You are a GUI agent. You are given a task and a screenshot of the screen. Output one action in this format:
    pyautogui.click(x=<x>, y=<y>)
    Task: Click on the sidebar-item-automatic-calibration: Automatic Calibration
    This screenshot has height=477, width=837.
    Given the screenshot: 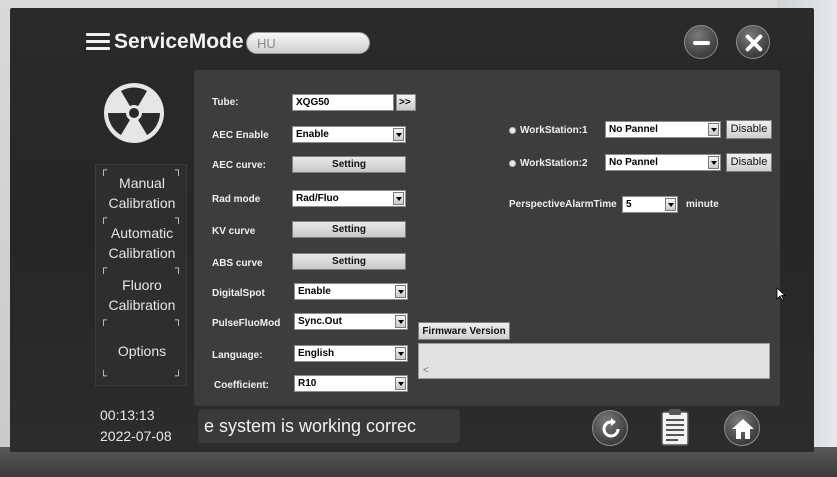 What is the action you would take?
    pyautogui.click(x=142, y=243)
    